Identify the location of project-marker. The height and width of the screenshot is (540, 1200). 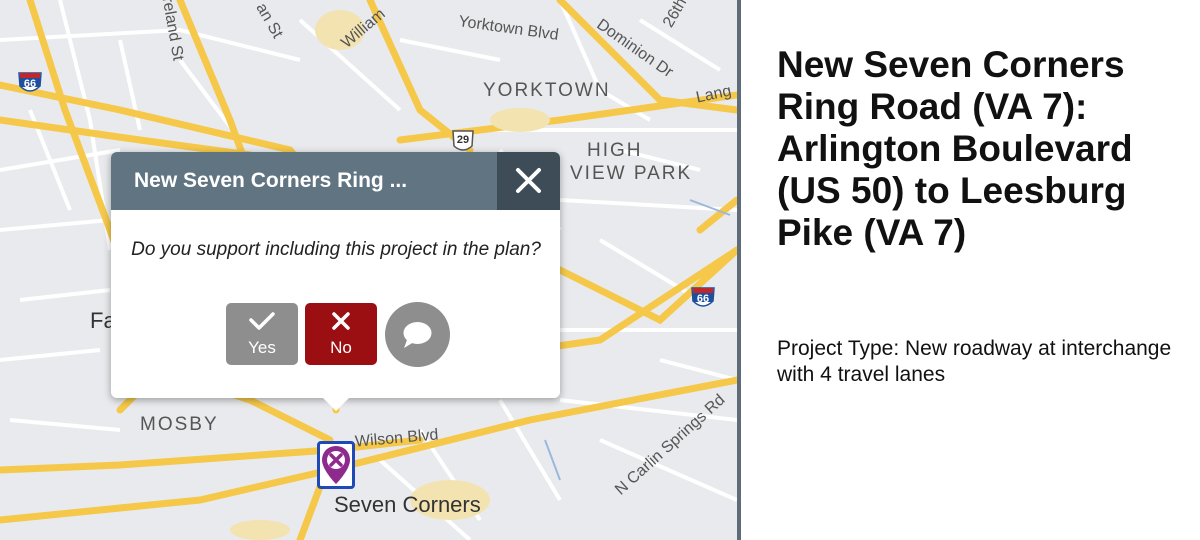
(336, 465).